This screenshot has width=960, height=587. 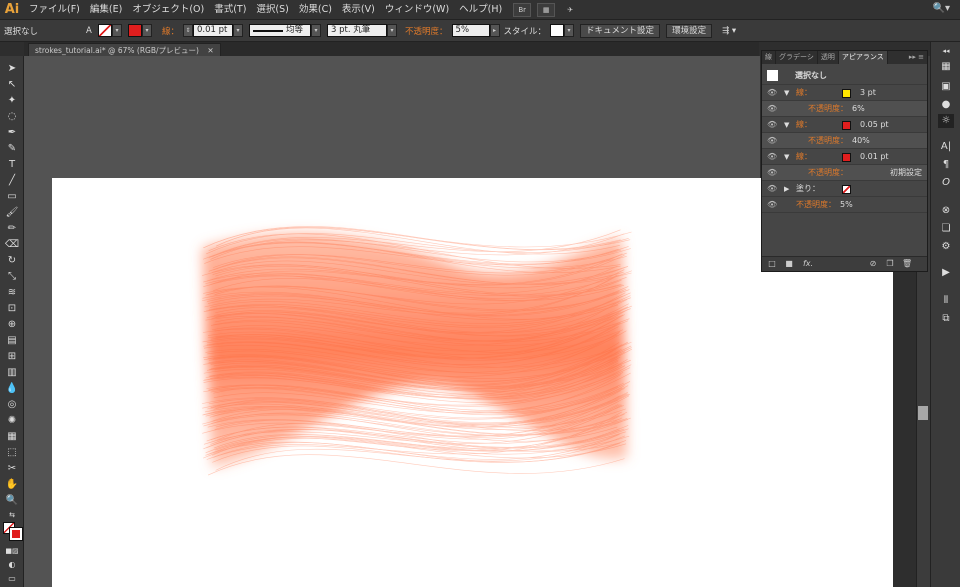 I want to click on appearance-row-opacity: 👁 不透明度： 6%, so click(x=844, y=109).